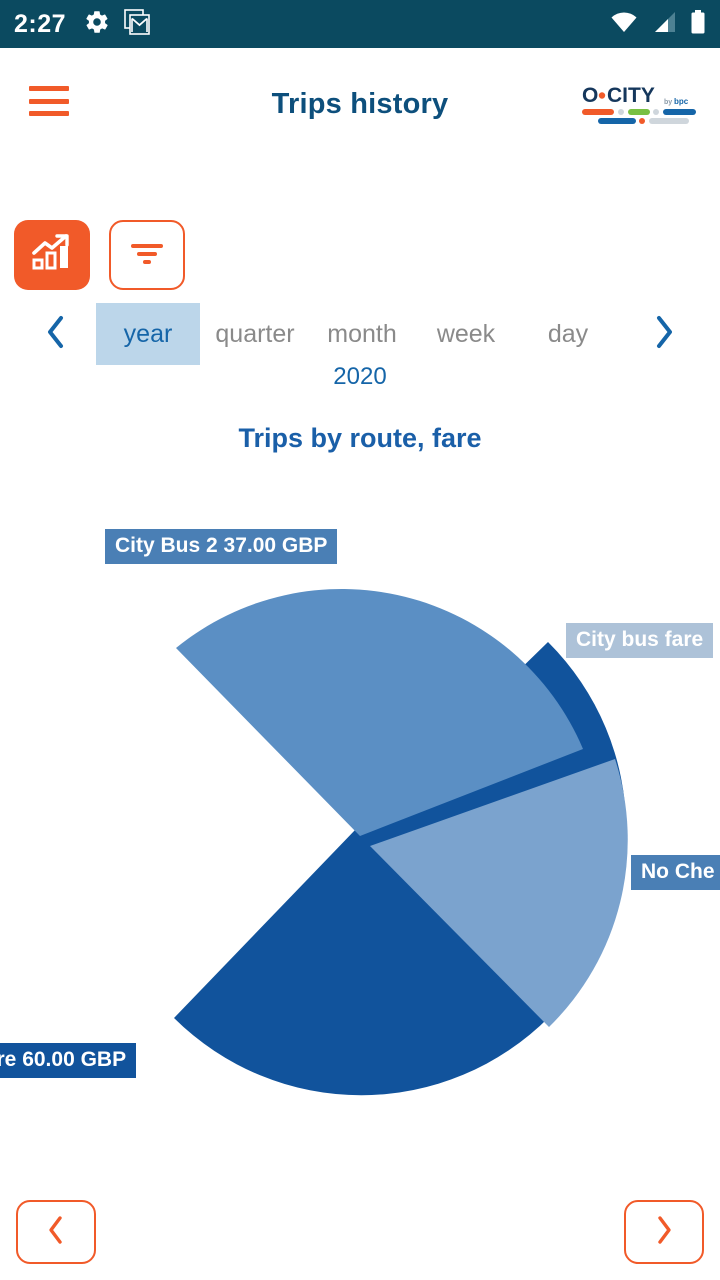 This screenshot has height=1280, width=720. I want to click on svg-text: O, so click(590, 95).